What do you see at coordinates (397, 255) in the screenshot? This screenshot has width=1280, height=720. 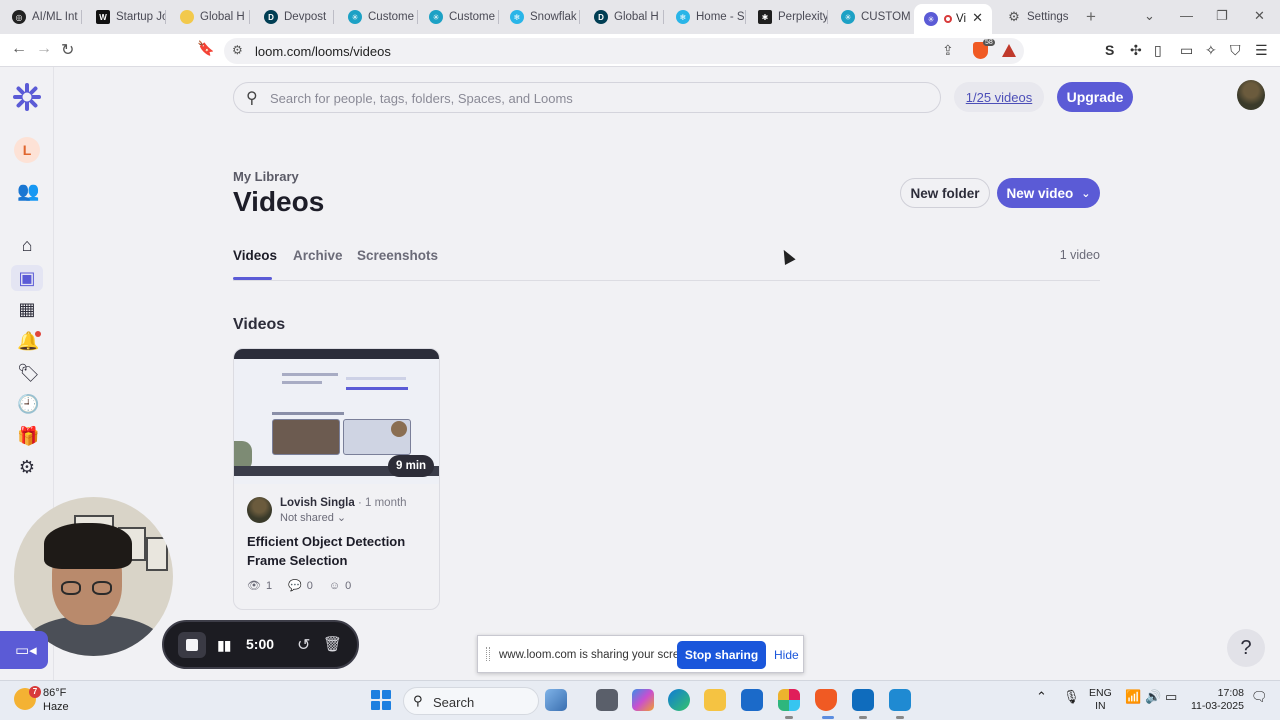 I see `tab-screenshots: Screenshots` at bounding box center [397, 255].